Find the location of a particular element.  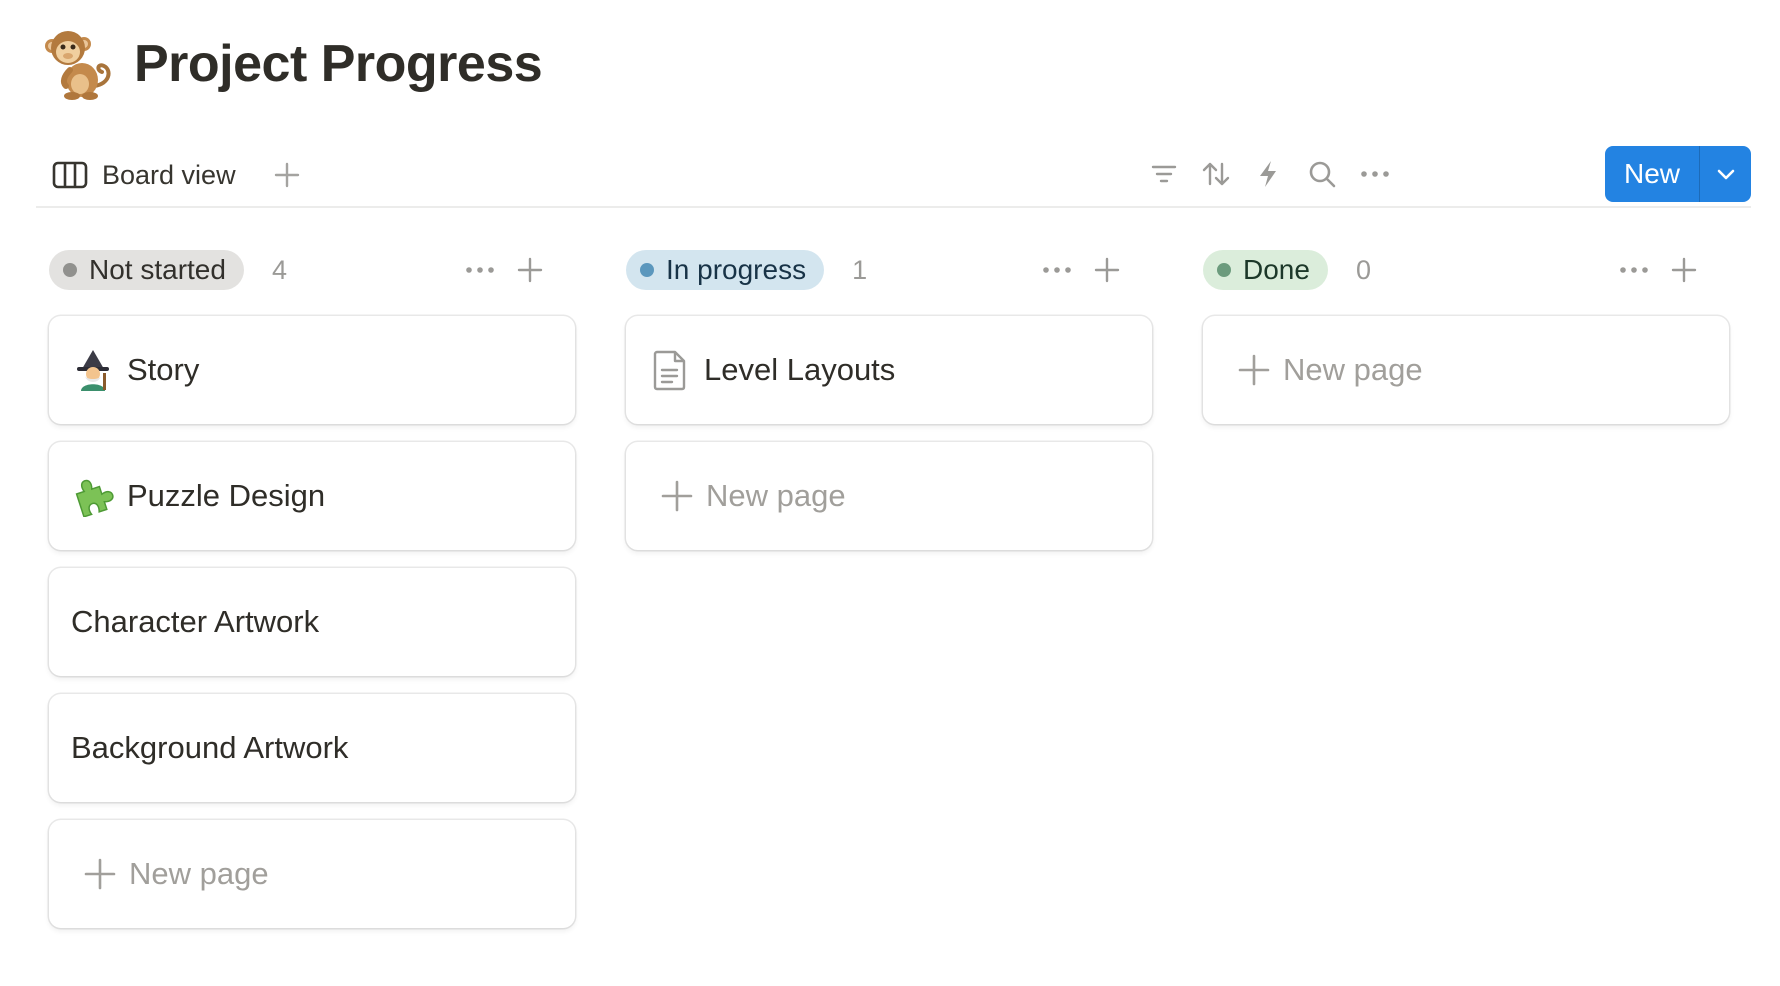

view-toolbar: Board view New is located at coordinates (893, 174).